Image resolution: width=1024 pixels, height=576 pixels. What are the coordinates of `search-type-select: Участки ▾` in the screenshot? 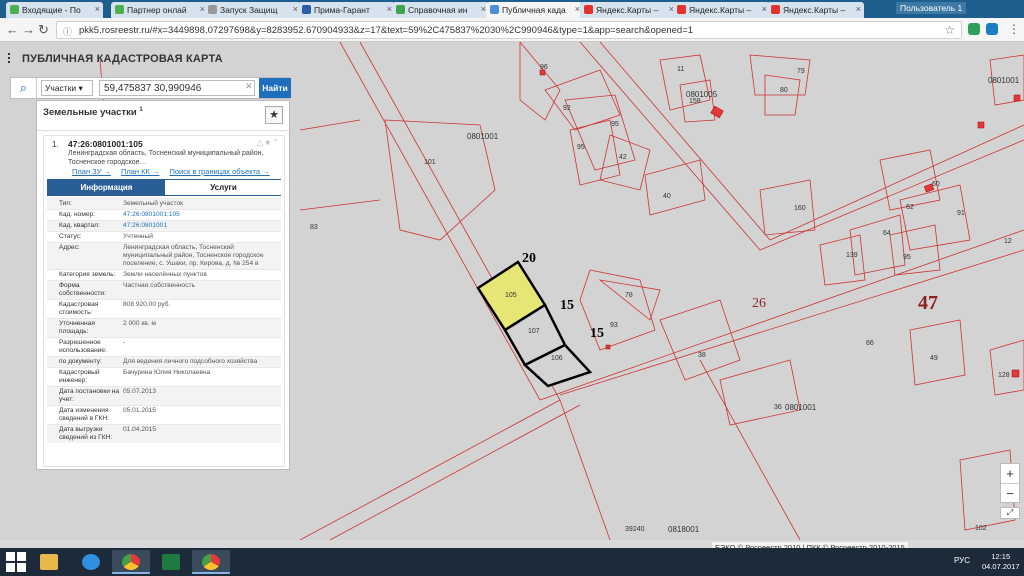 It's located at (67, 88).